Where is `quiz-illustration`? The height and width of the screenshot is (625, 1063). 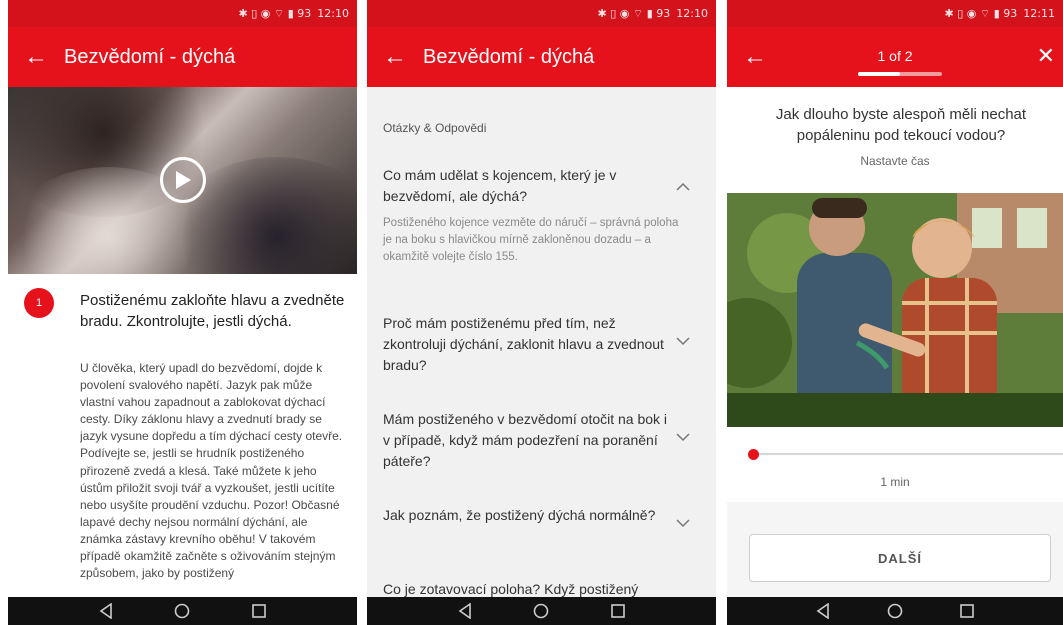 quiz-illustration is located at coordinates (895, 310).